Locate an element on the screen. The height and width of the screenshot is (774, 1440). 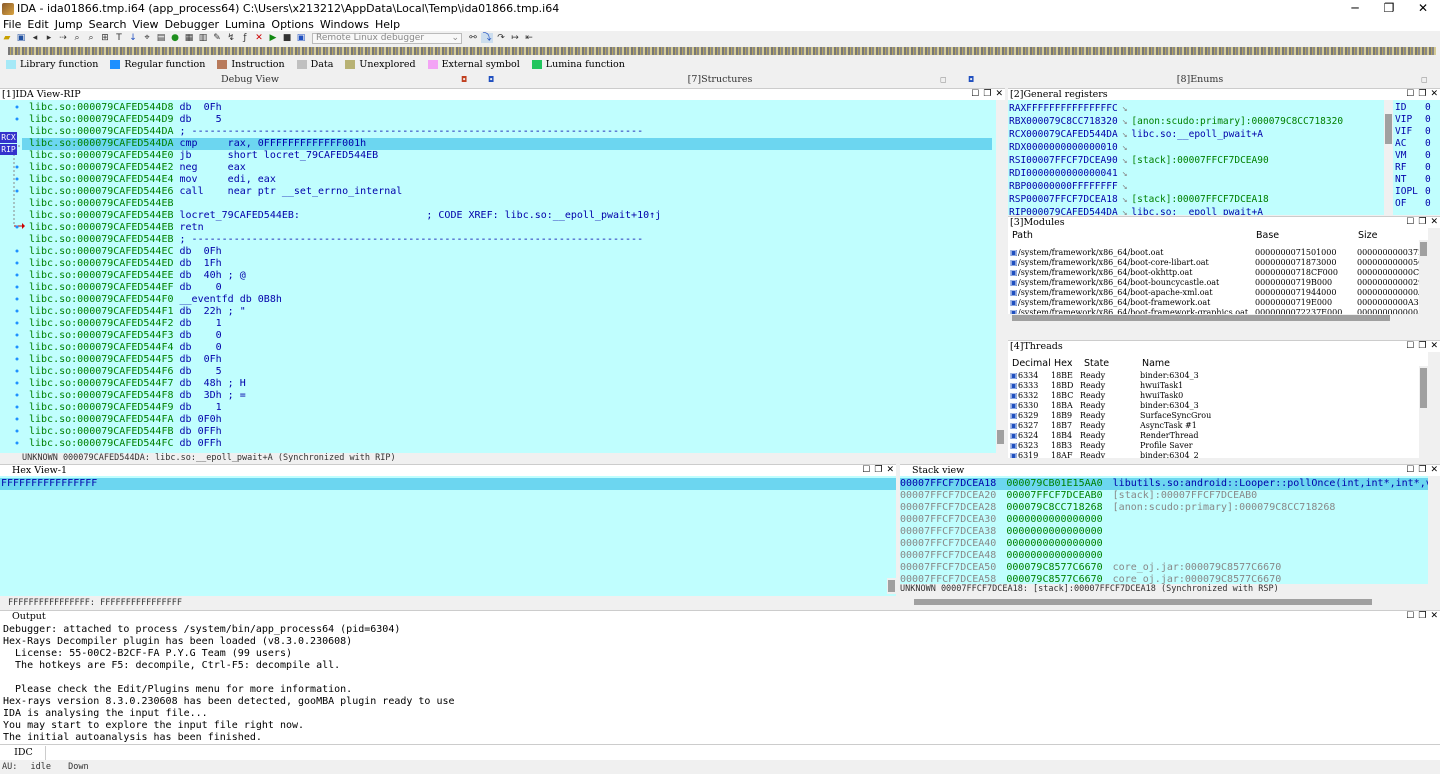
close-button: ✕ is located at coordinates (1423, 8).